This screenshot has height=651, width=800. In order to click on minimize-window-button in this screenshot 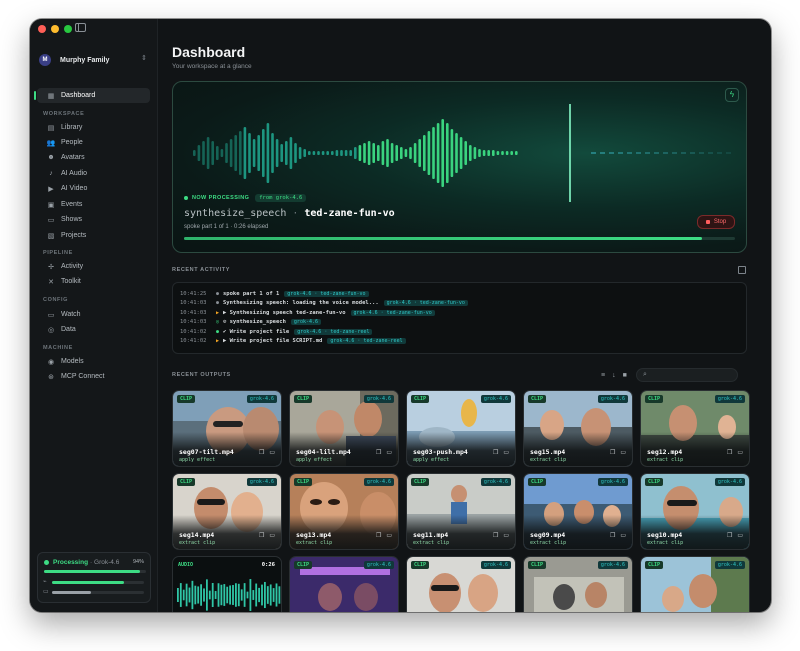, I will do `click(55, 29)`.